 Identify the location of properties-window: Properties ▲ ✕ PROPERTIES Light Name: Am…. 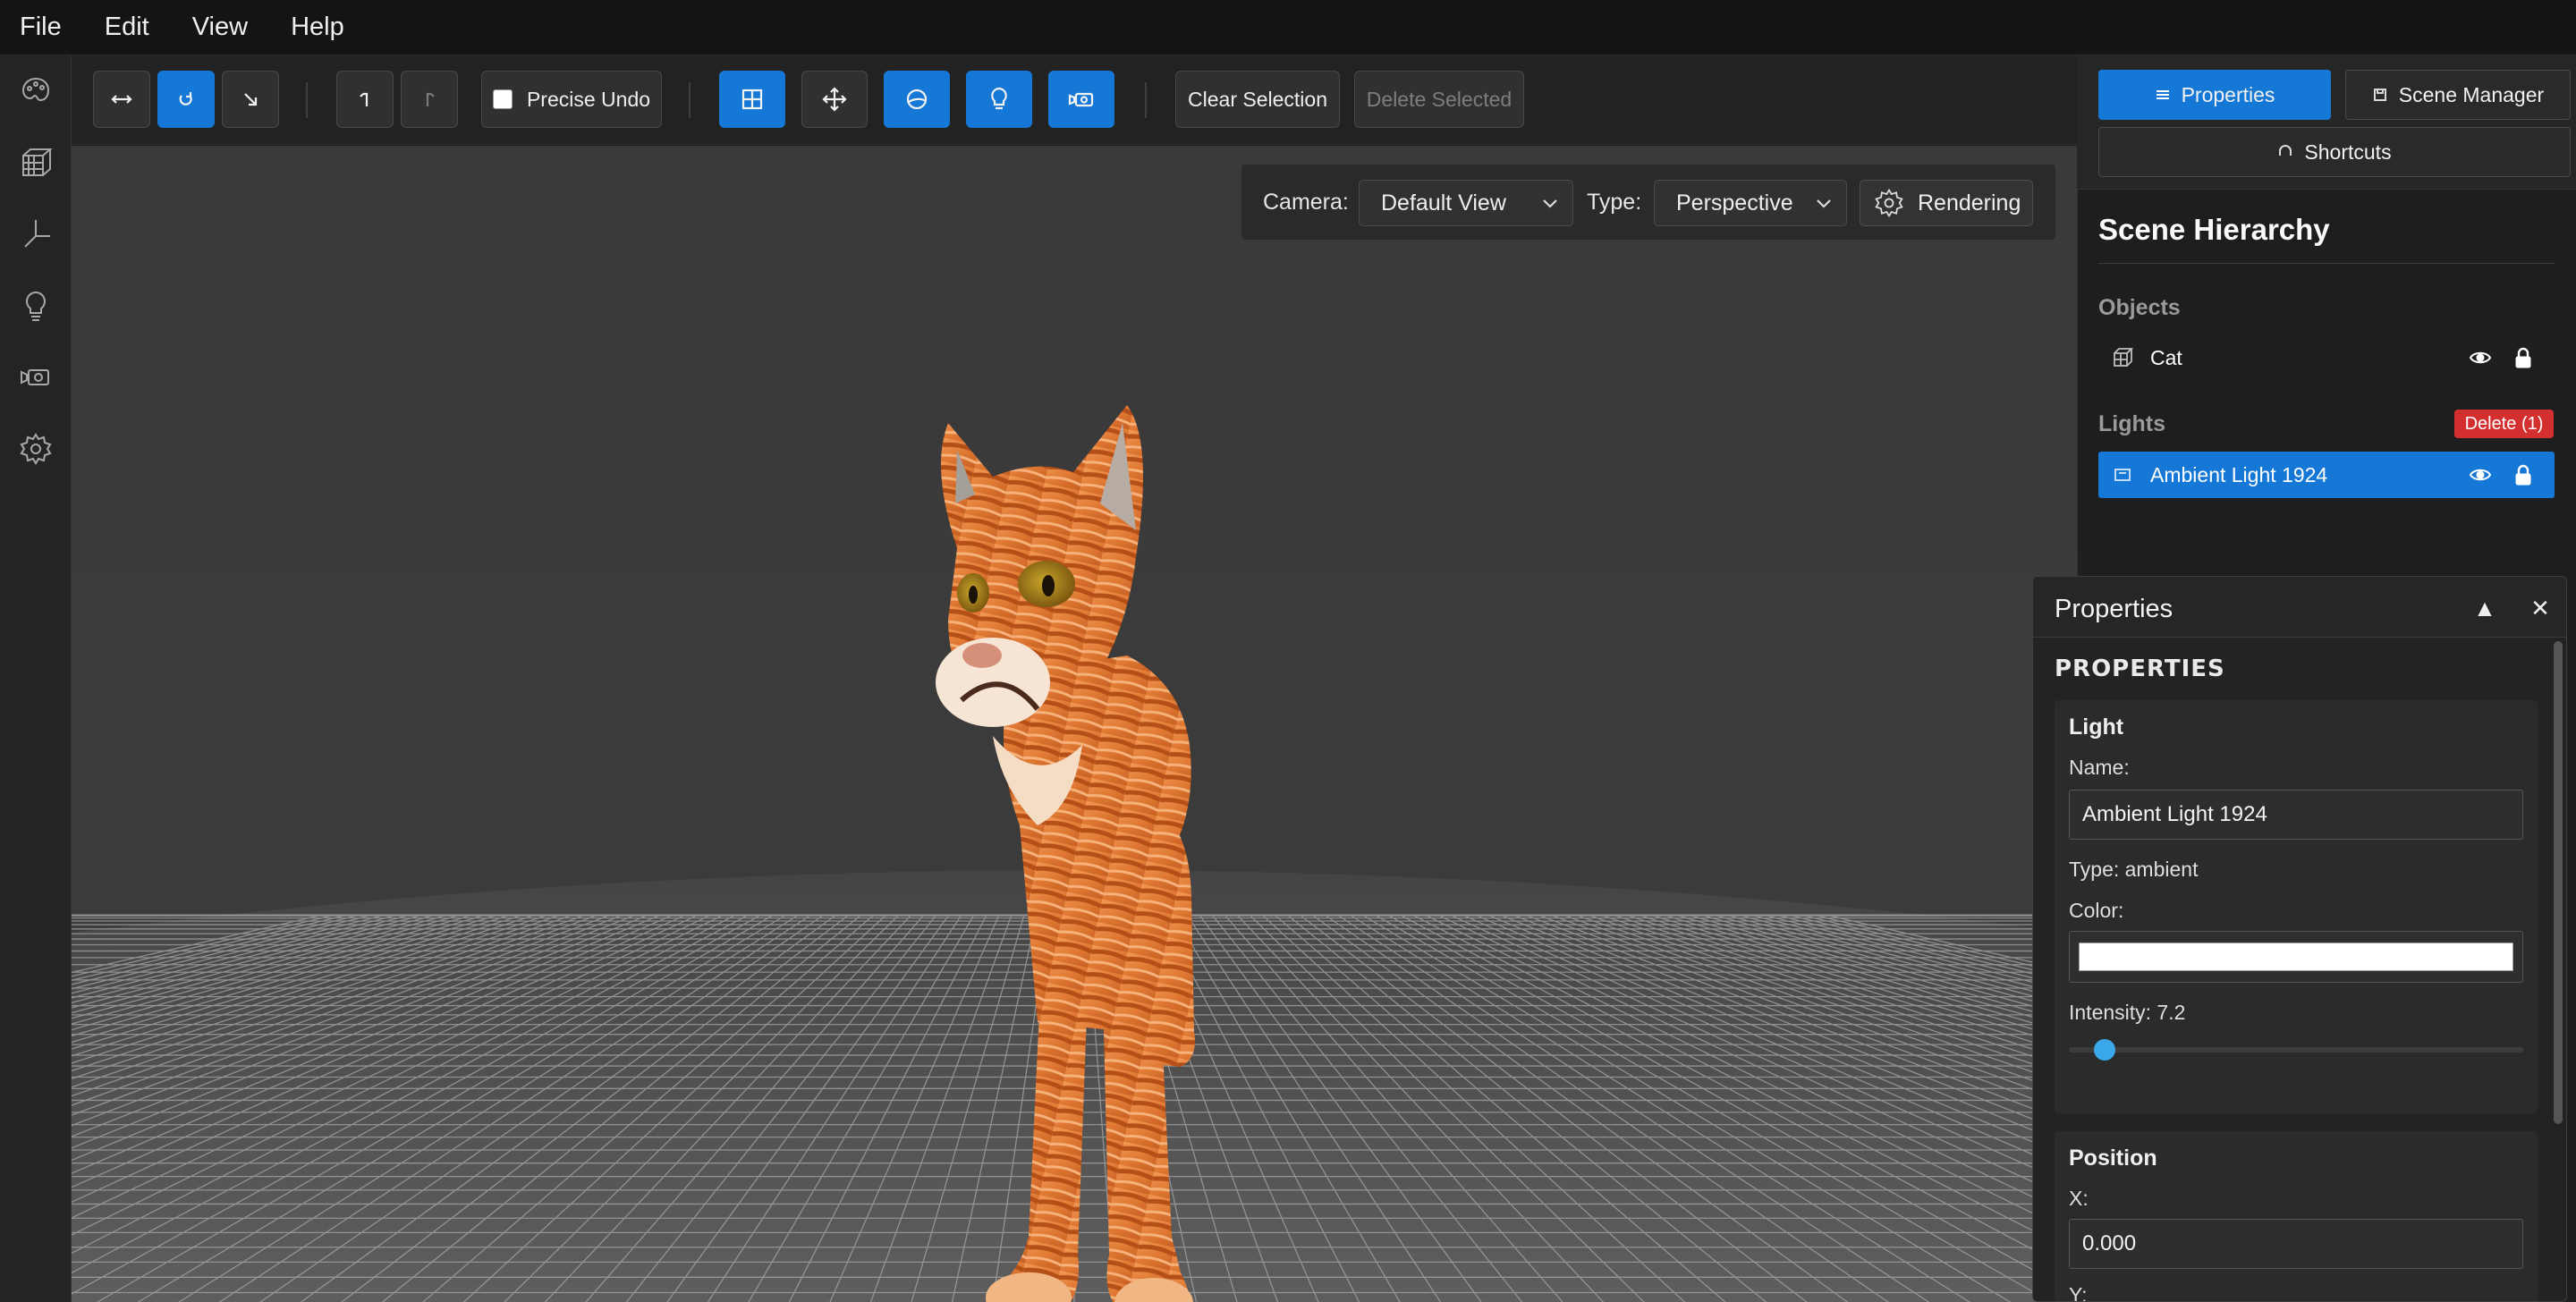
(2299, 939).